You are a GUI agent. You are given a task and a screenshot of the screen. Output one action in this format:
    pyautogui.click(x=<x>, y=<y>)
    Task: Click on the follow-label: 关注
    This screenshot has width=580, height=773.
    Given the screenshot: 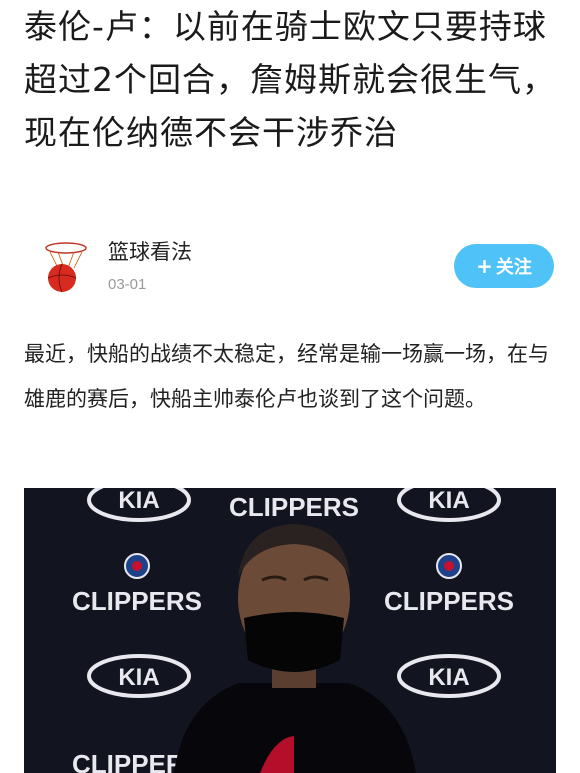 What is the action you would take?
    pyautogui.click(x=513, y=267)
    